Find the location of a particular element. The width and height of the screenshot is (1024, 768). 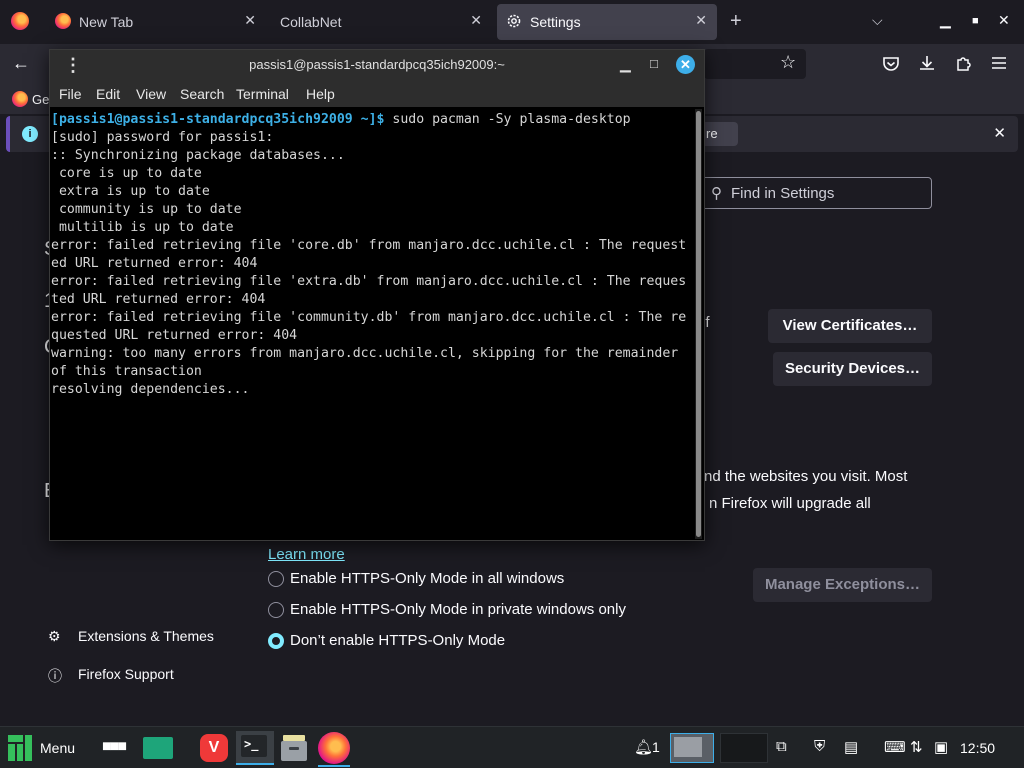

radio-https-disabled is located at coordinates (276, 641).